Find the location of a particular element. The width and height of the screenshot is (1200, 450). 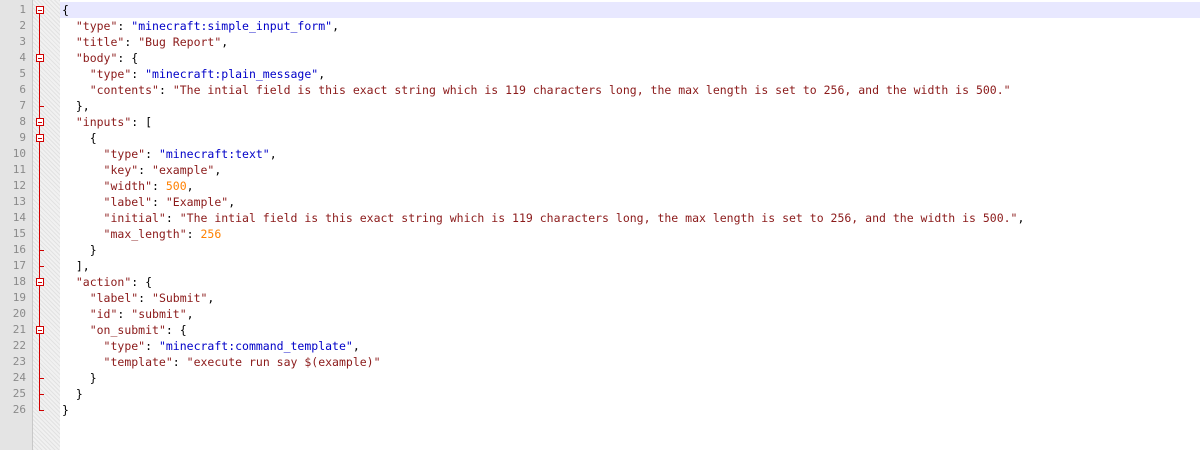

code-token: "minecraft:command_template" is located at coordinates (255, 346).